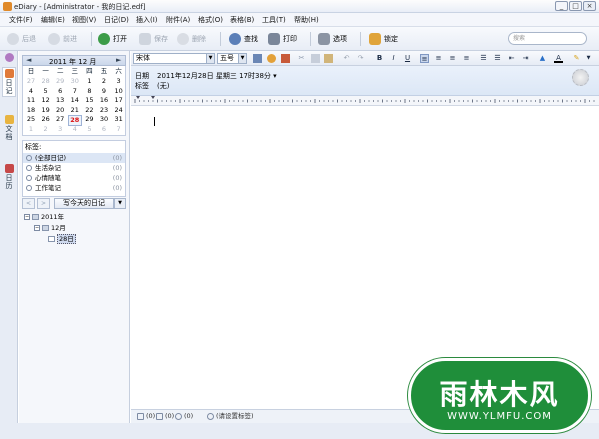 This screenshot has width=599, height=439. What do you see at coordinates (575, 6) in the screenshot?
I see `maximize-button: □` at bounding box center [575, 6].